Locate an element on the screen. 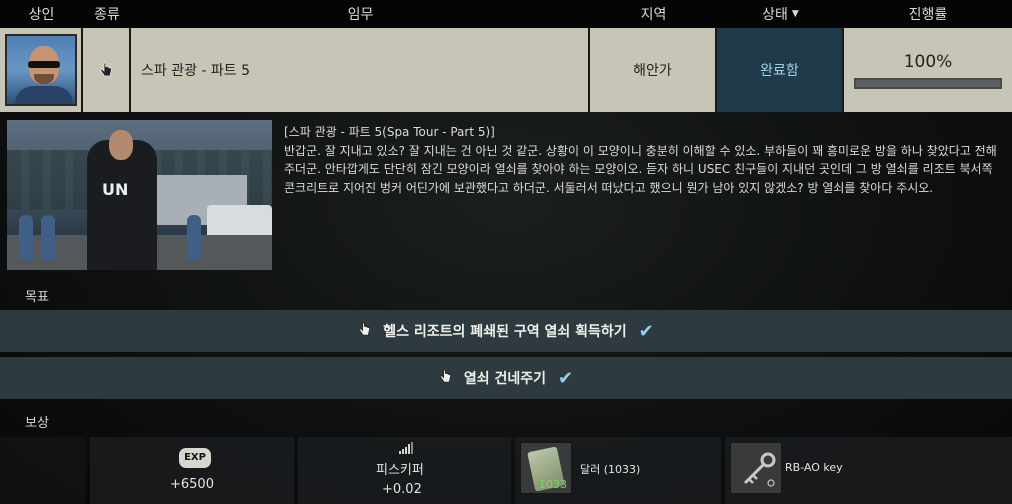 This screenshot has width=1012, height=504. objective-text: 열쇠 건네주기 is located at coordinates (505, 379).